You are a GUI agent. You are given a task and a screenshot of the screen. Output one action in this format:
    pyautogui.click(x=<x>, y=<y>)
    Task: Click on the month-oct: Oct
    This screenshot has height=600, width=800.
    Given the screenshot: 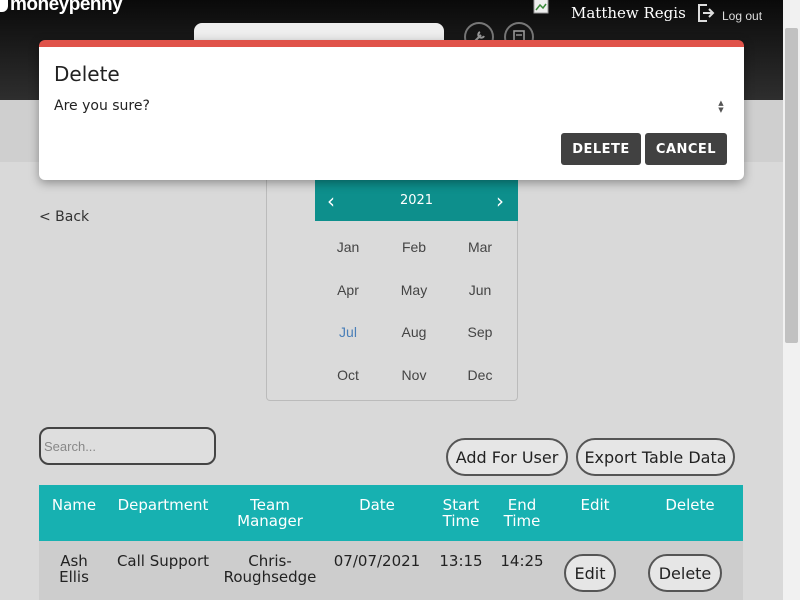 What is the action you would take?
    pyautogui.click(x=348, y=375)
    